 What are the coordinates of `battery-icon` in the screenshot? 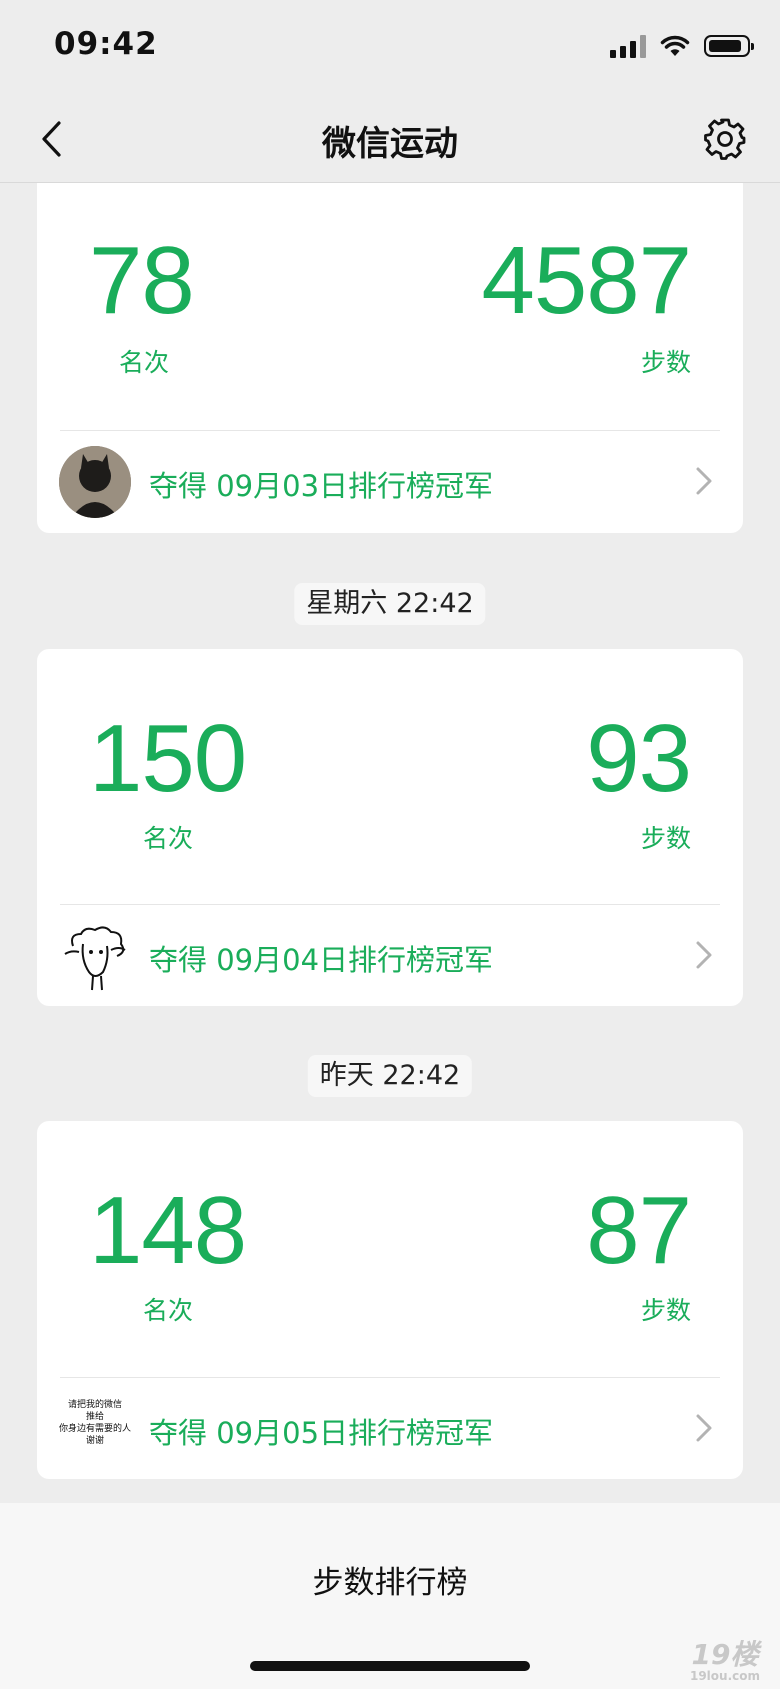 It's located at (729, 46).